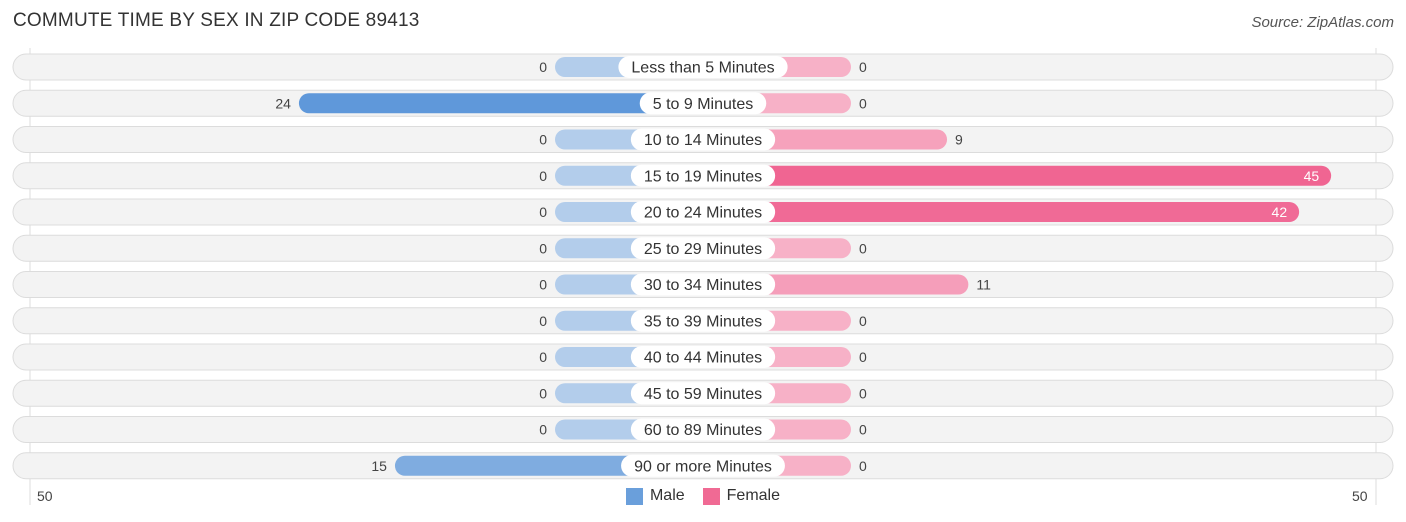  I want to click on value-label-male: 24, so click(283, 103).